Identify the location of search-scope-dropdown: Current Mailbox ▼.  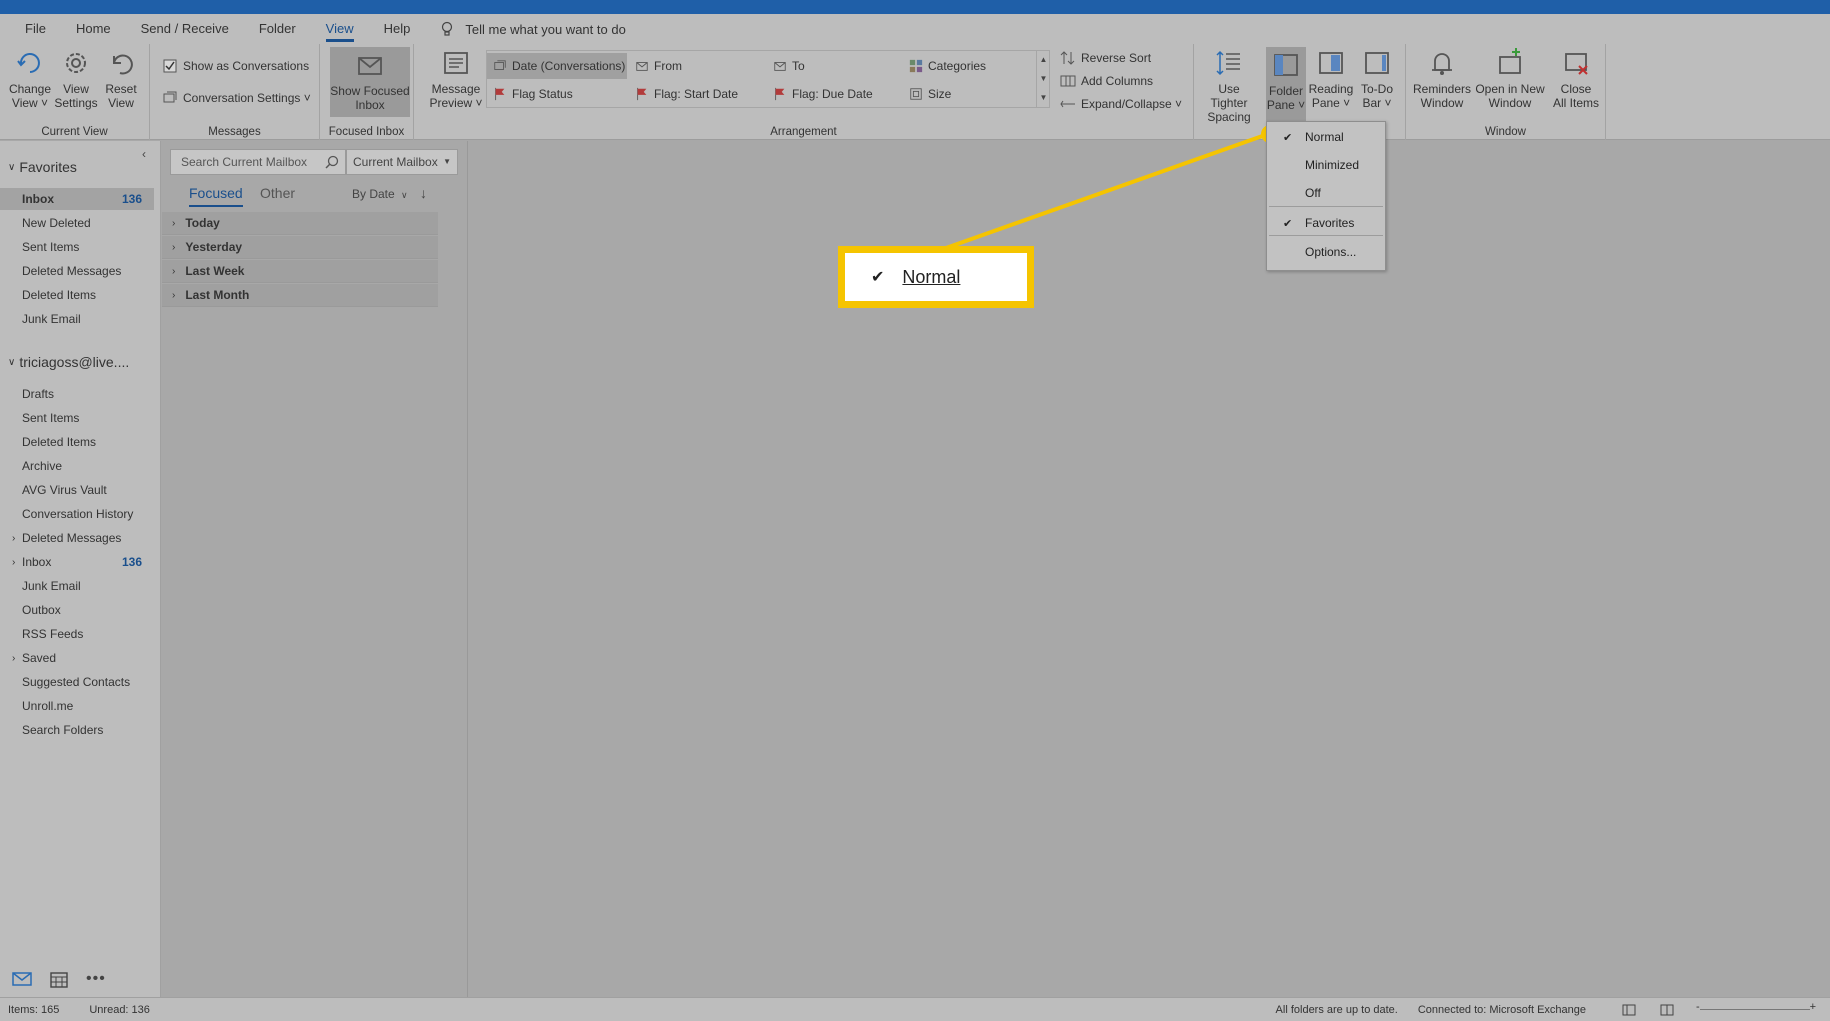
(402, 162).